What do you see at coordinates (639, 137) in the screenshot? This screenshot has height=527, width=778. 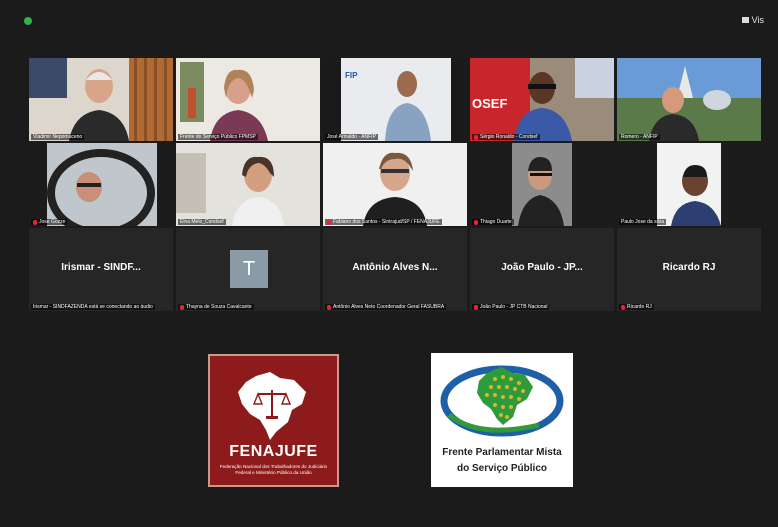 I see `participant-name-tag: Romero - ANFIP` at bounding box center [639, 137].